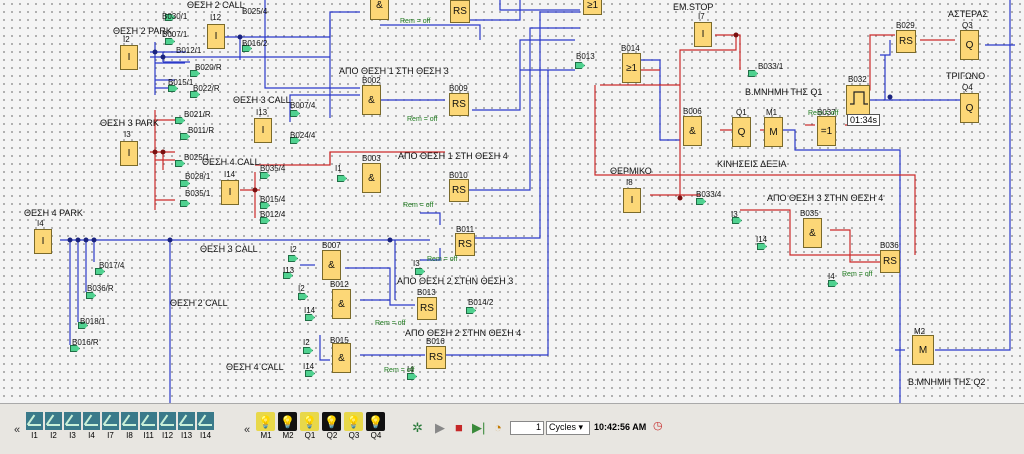 This screenshot has height=454, width=1024. Describe the element at coordinates (129, 435) in the screenshot. I see `input-switch-label: I8` at that location.